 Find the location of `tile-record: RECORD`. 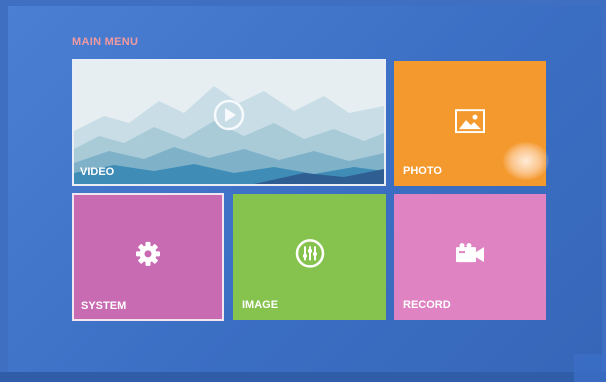

tile-record: RECORD is located at coordinates (470, 257).